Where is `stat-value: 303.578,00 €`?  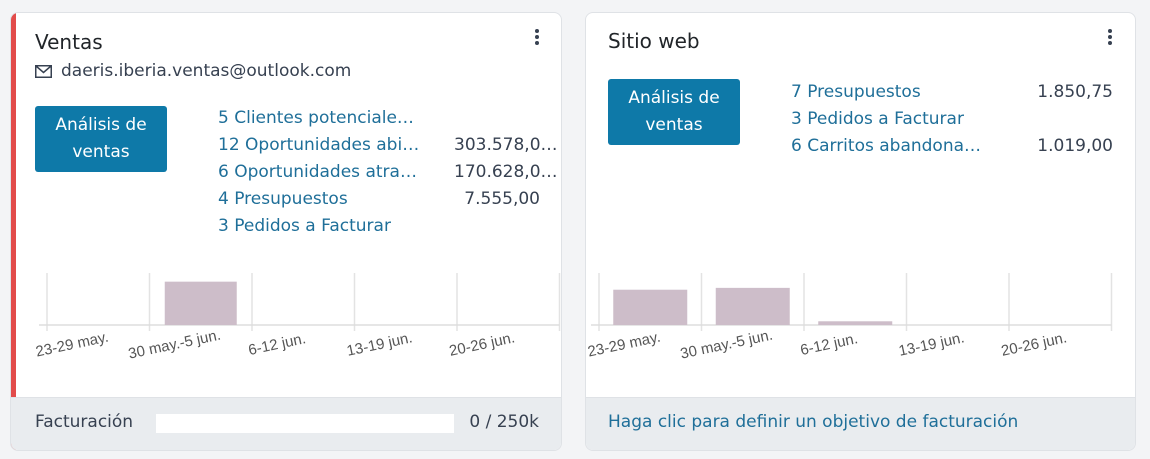
stat-value: 303.578,00 € is located at coordinates (508, 145).